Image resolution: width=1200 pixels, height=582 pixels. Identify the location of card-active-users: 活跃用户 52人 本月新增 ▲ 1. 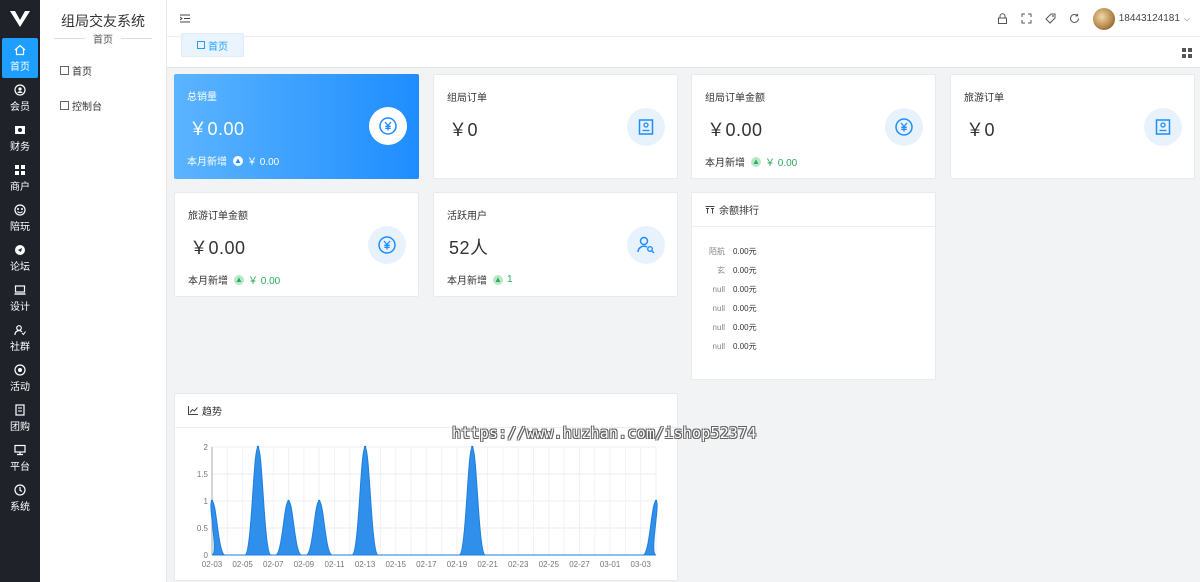
(555, 244).